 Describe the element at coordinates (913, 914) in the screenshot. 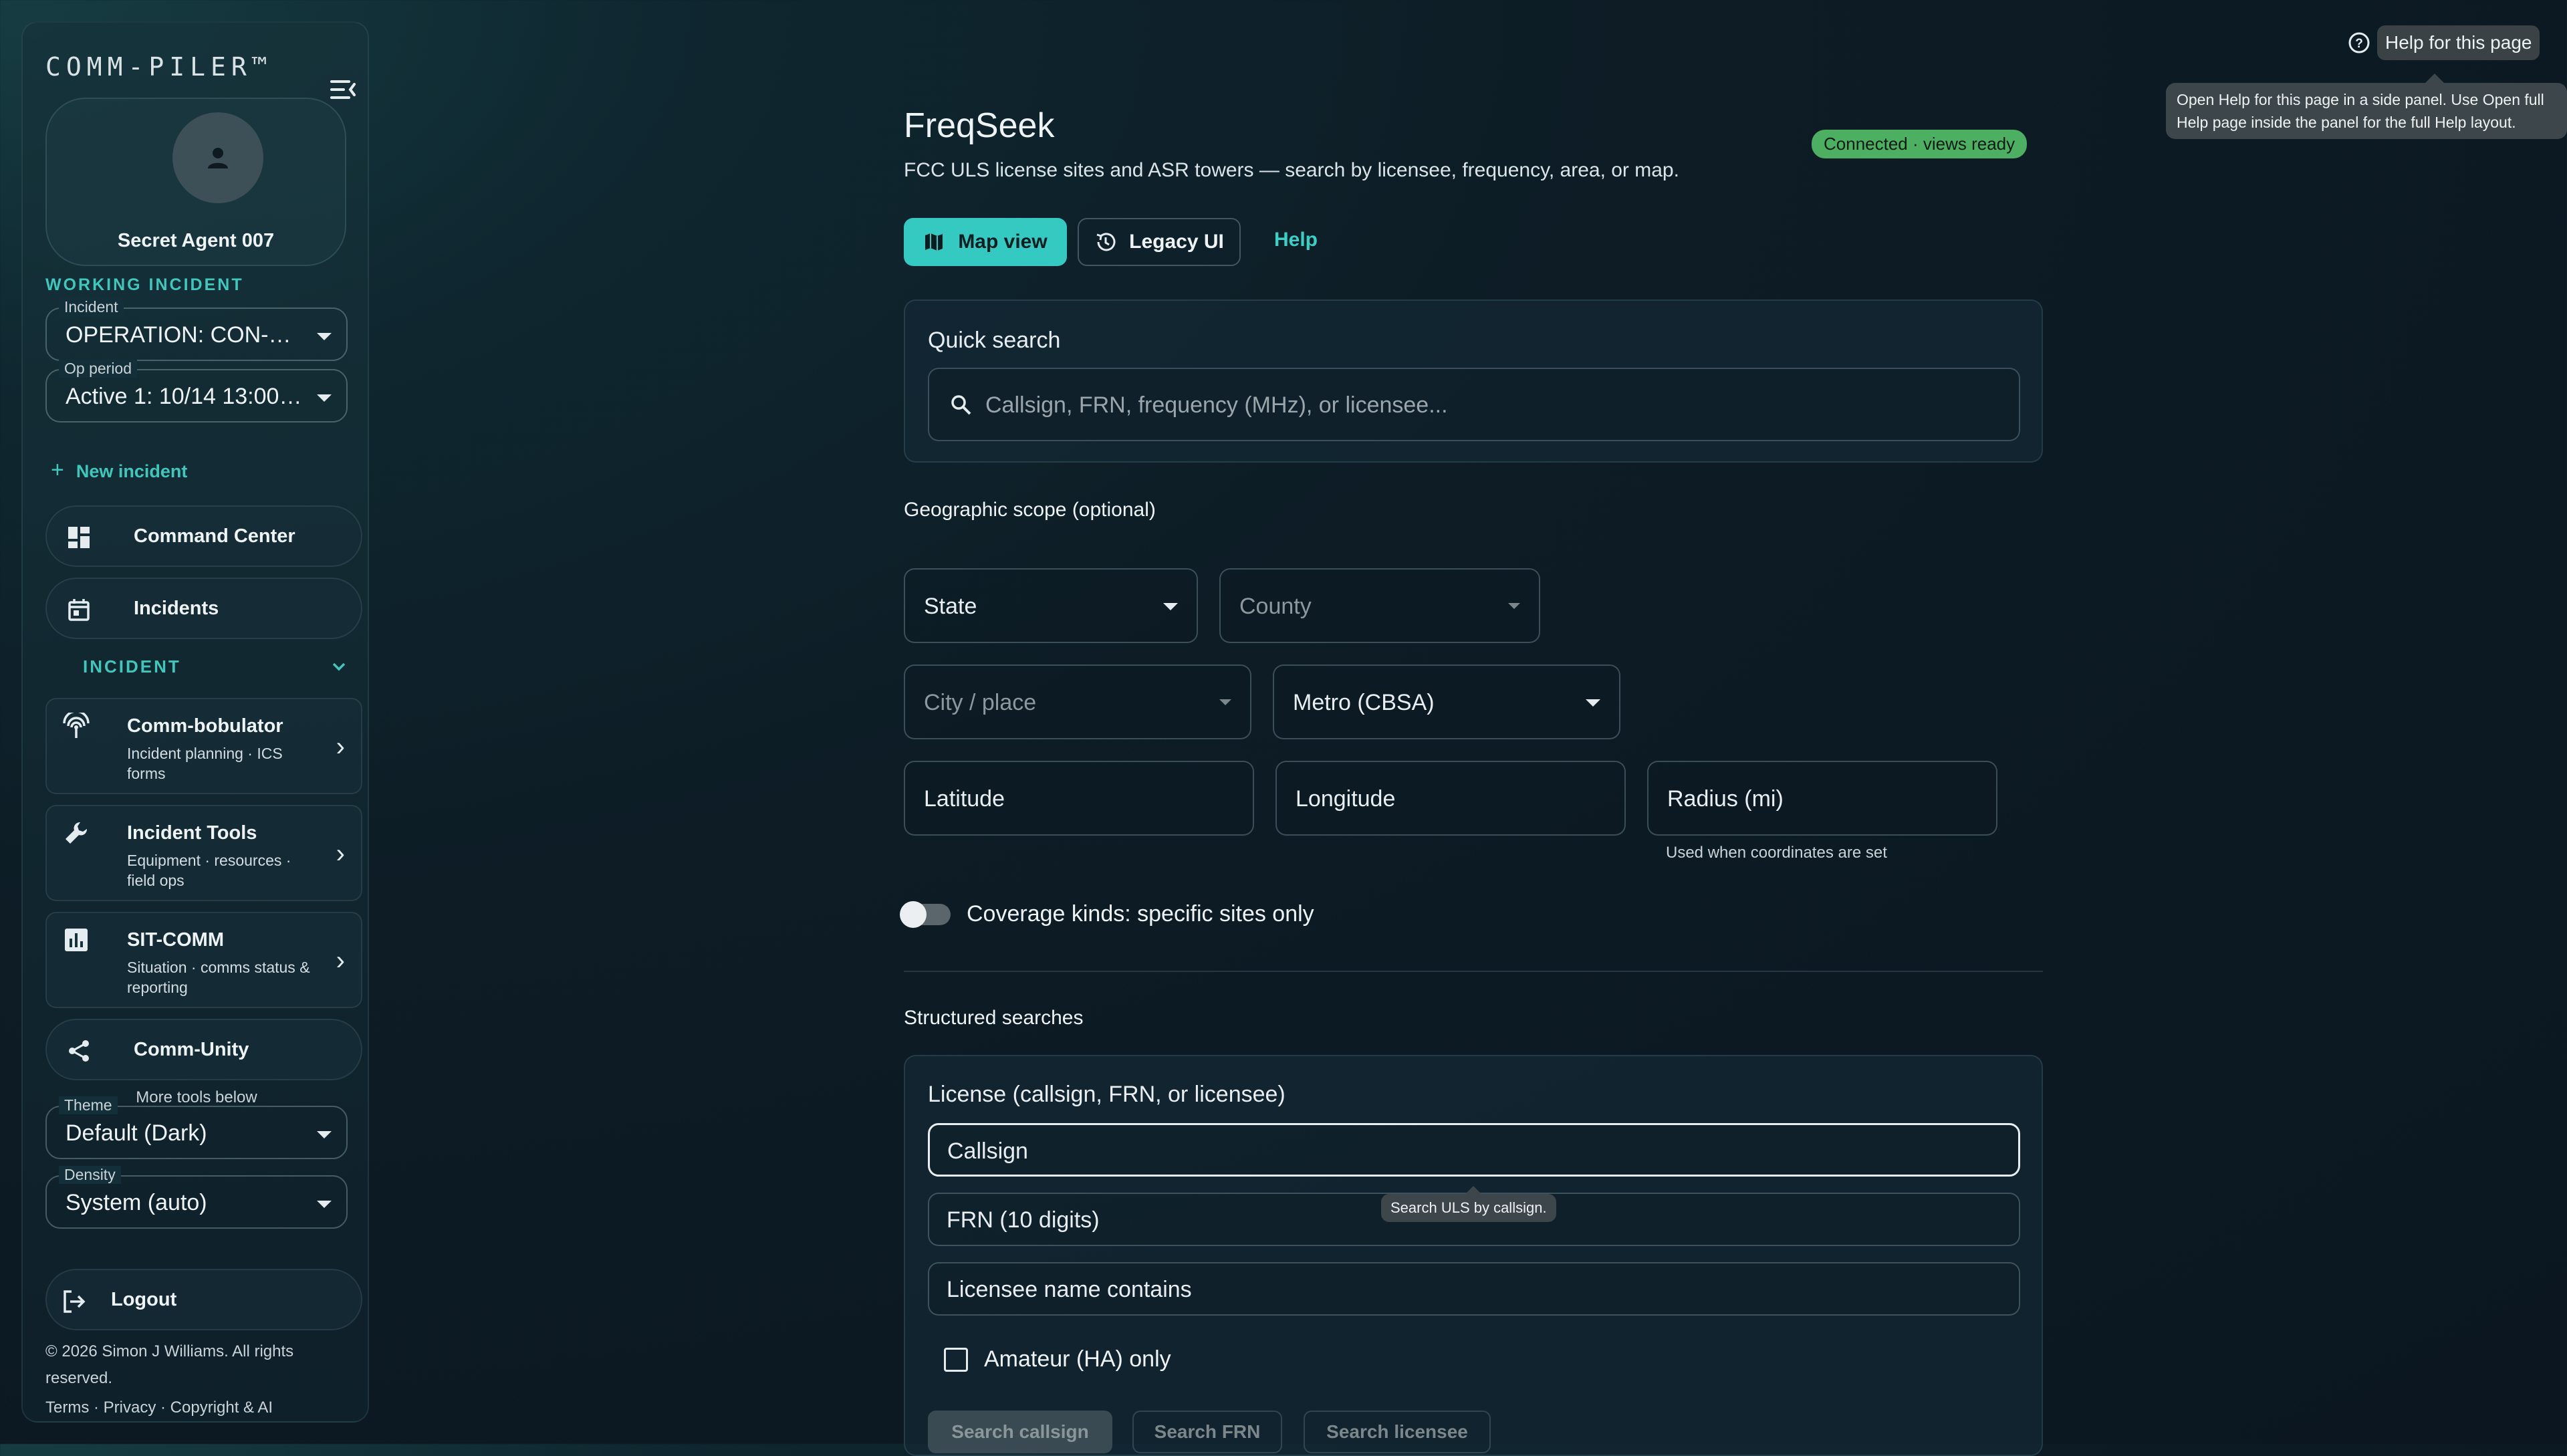

I see `toggle-knob` at that location.